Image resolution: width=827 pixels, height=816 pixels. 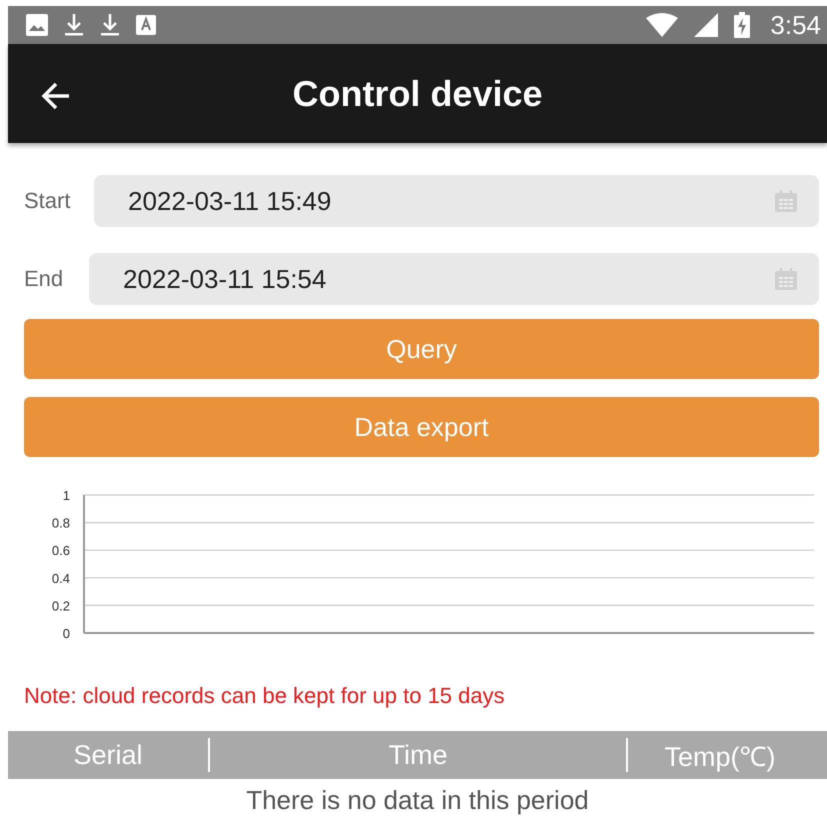 What do you see at coordinates (44, 279) in the screenshot?
I see `field-label: End` at bounding box center [44, 279].